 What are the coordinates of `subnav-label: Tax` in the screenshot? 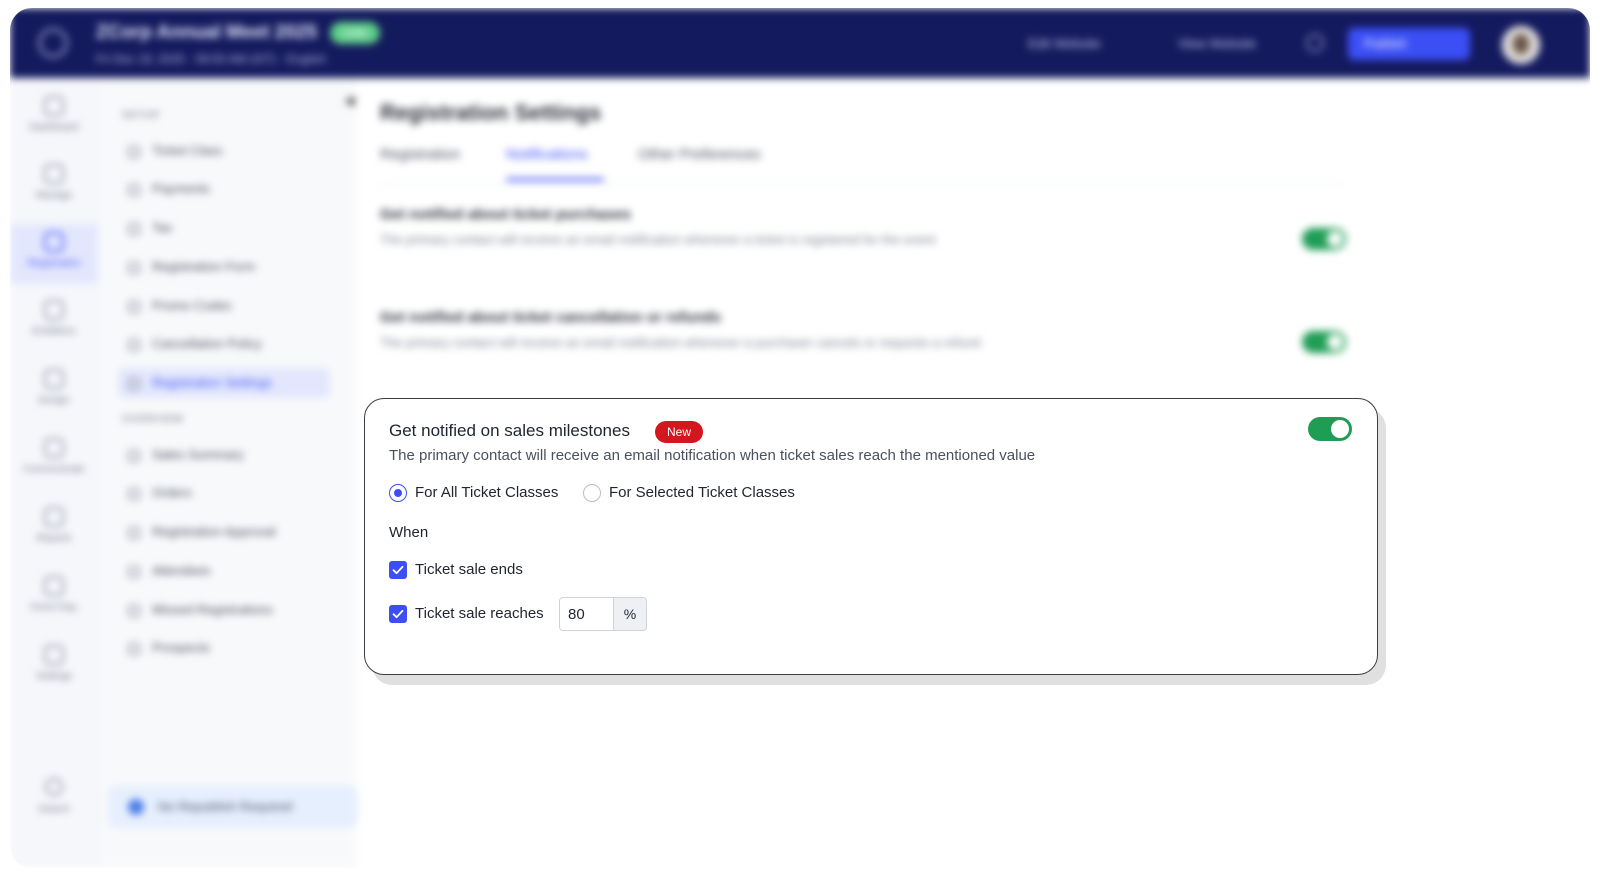 It's located at (162, 227).